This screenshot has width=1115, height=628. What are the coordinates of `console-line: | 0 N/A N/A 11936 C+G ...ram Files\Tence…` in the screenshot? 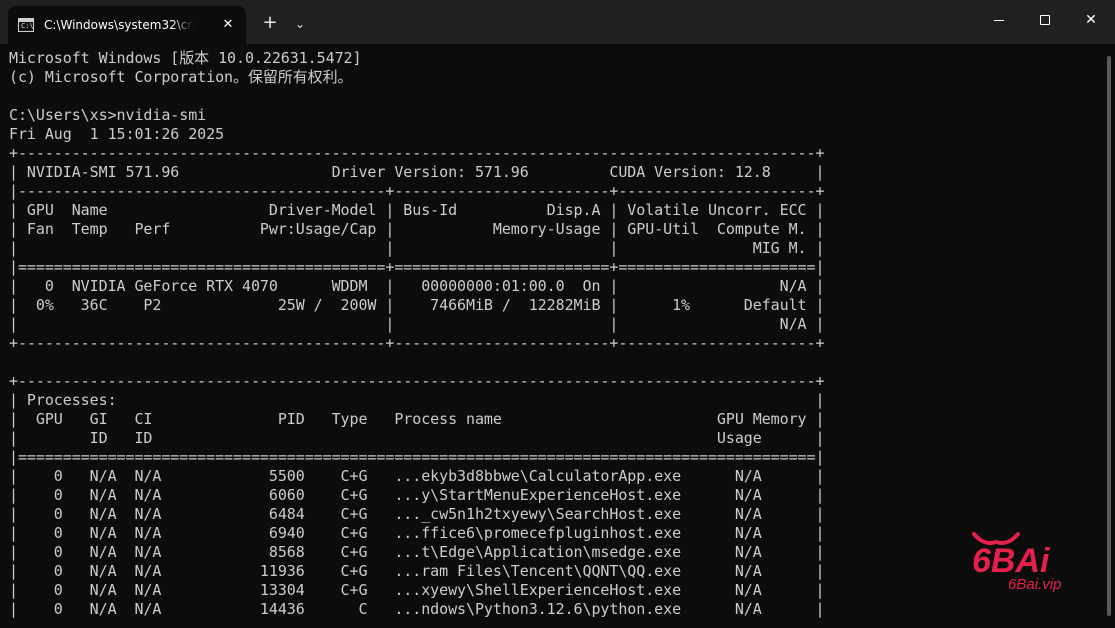 It's located at (417, 571).